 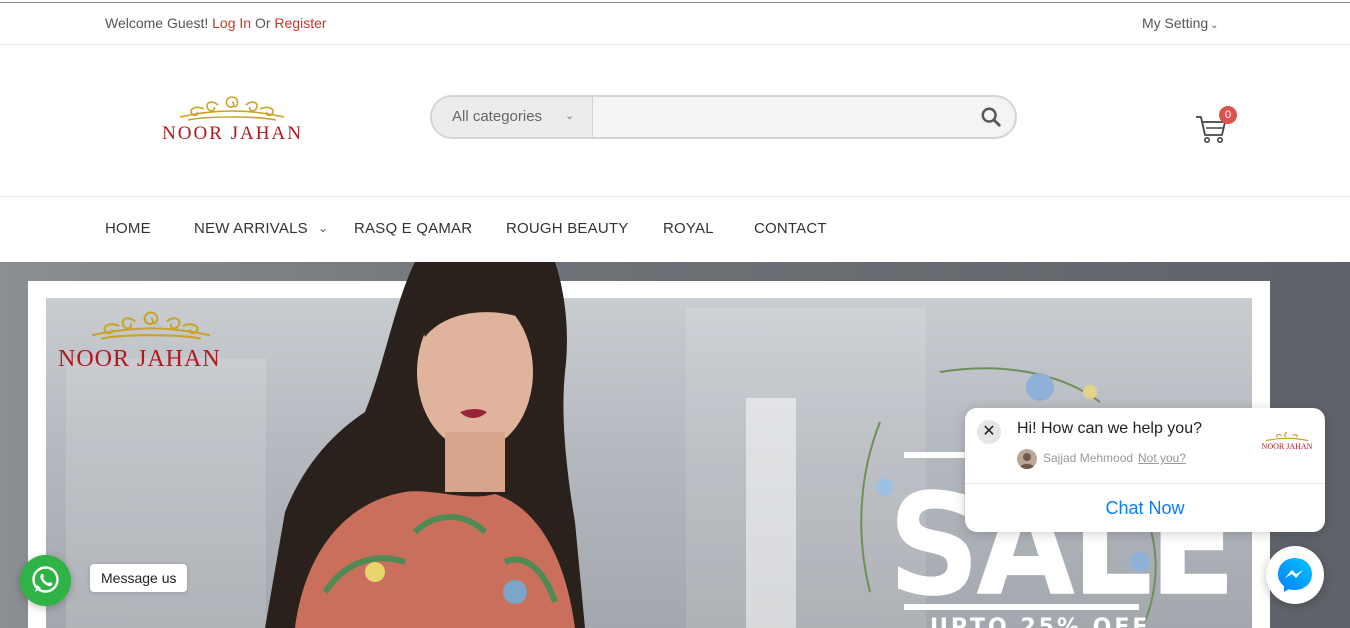 I want to click on welcome-message: Welcome Guest! Log In Or Register, so click(x=216, y=23).